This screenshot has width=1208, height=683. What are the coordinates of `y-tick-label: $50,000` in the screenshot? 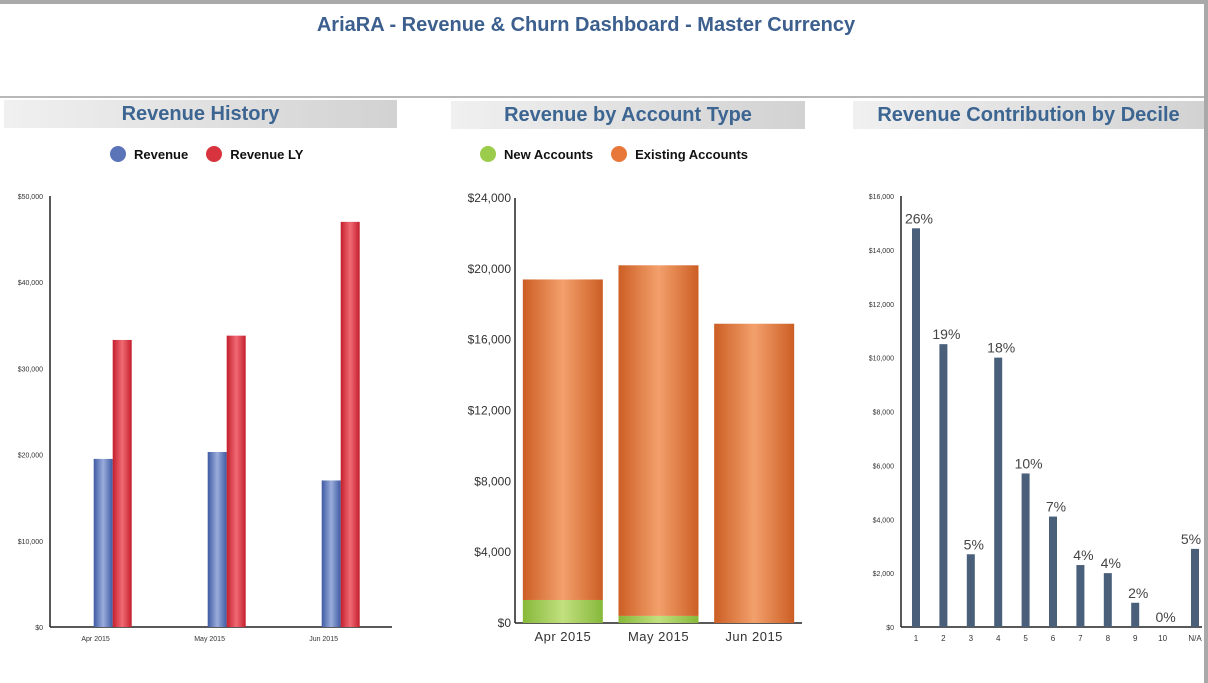 It's located at (30, 197).